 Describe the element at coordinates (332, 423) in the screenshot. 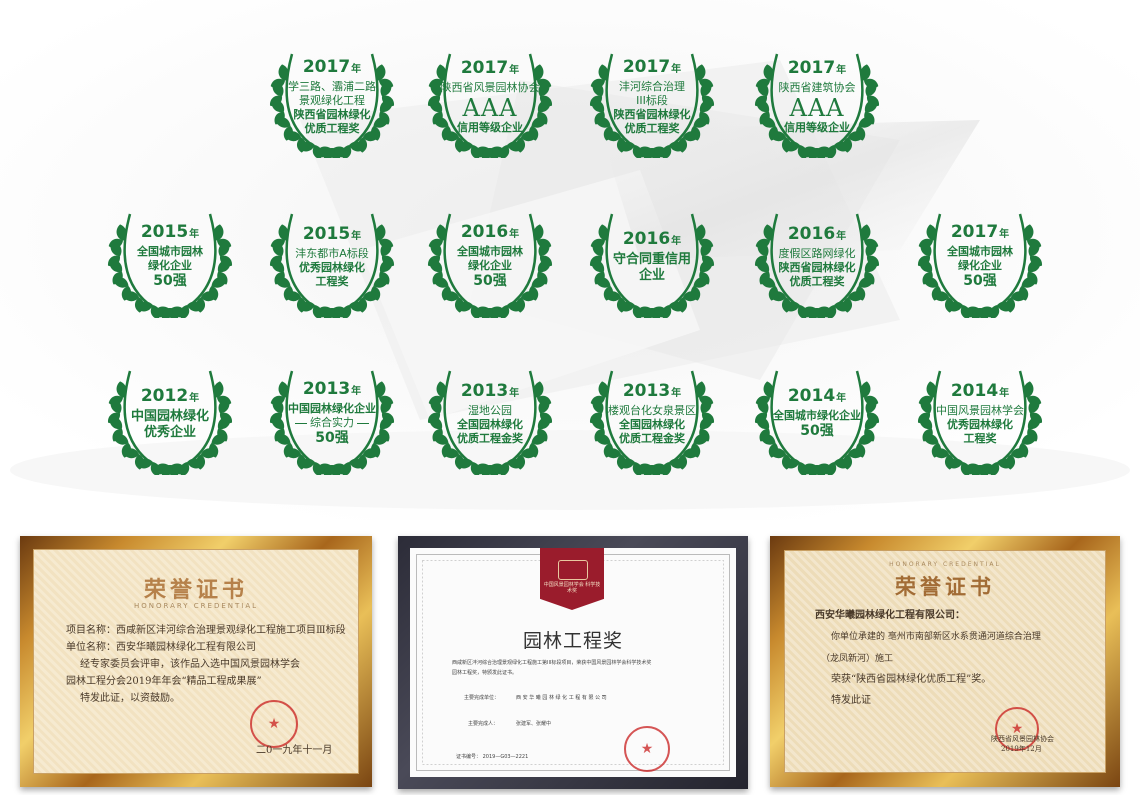

I see `award-text: 综合实力` at that location.